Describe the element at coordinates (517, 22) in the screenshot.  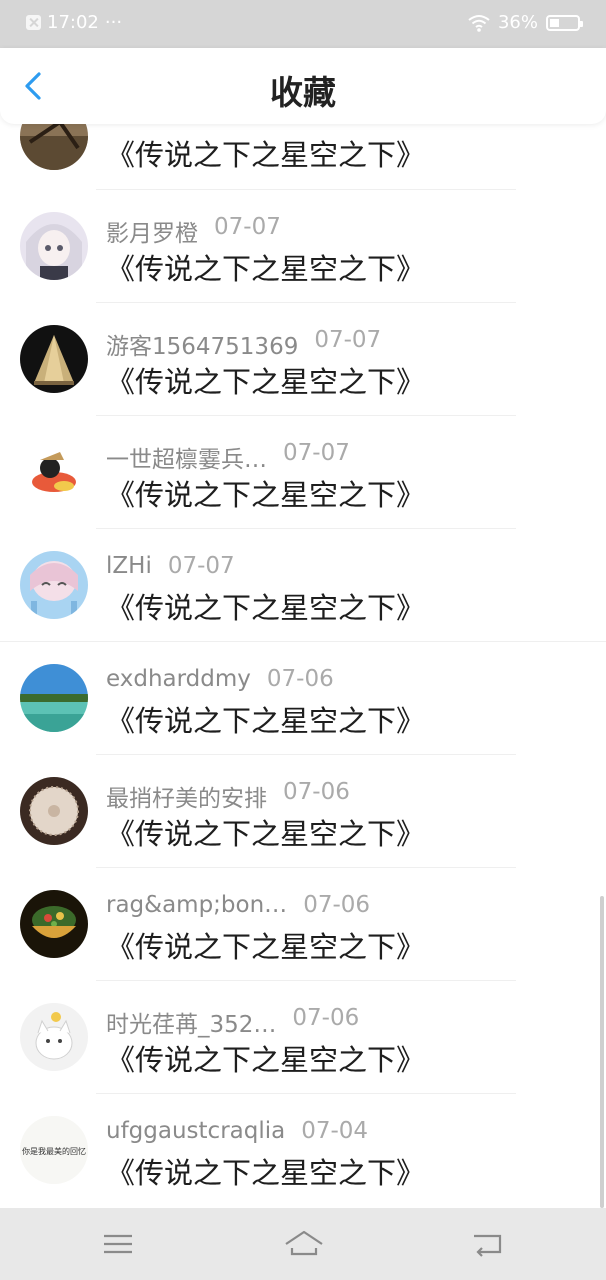
I see `battery-percent: 36%` at that location.